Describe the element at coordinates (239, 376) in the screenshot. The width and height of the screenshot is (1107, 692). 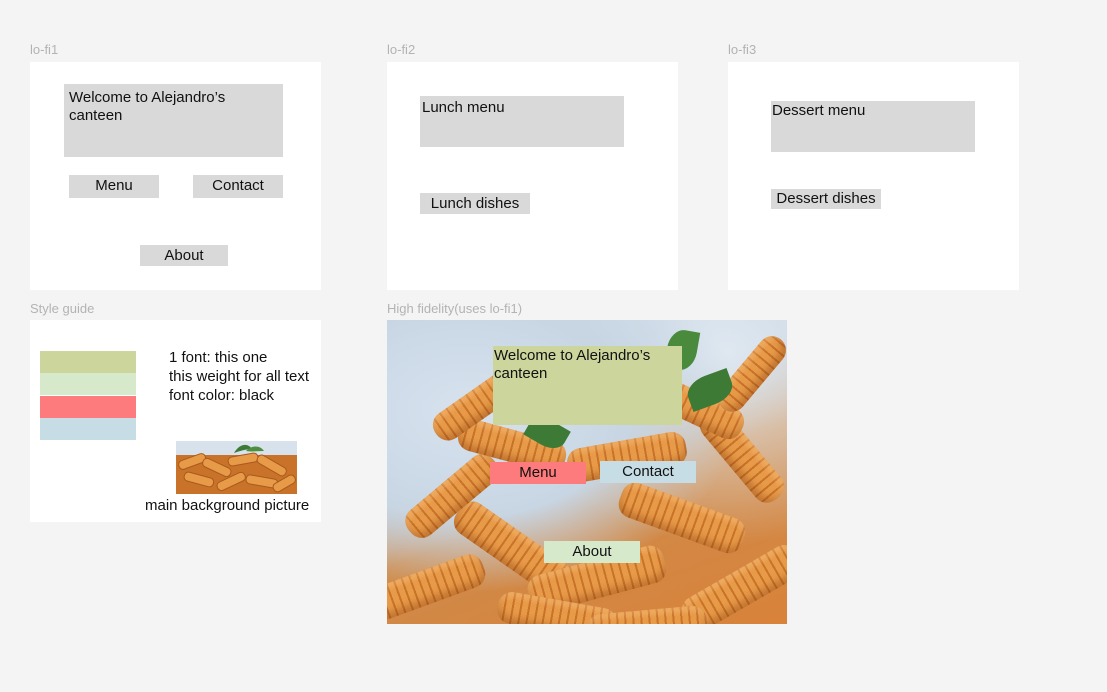
I see `style-note-weight: this weight for all text` at that location.